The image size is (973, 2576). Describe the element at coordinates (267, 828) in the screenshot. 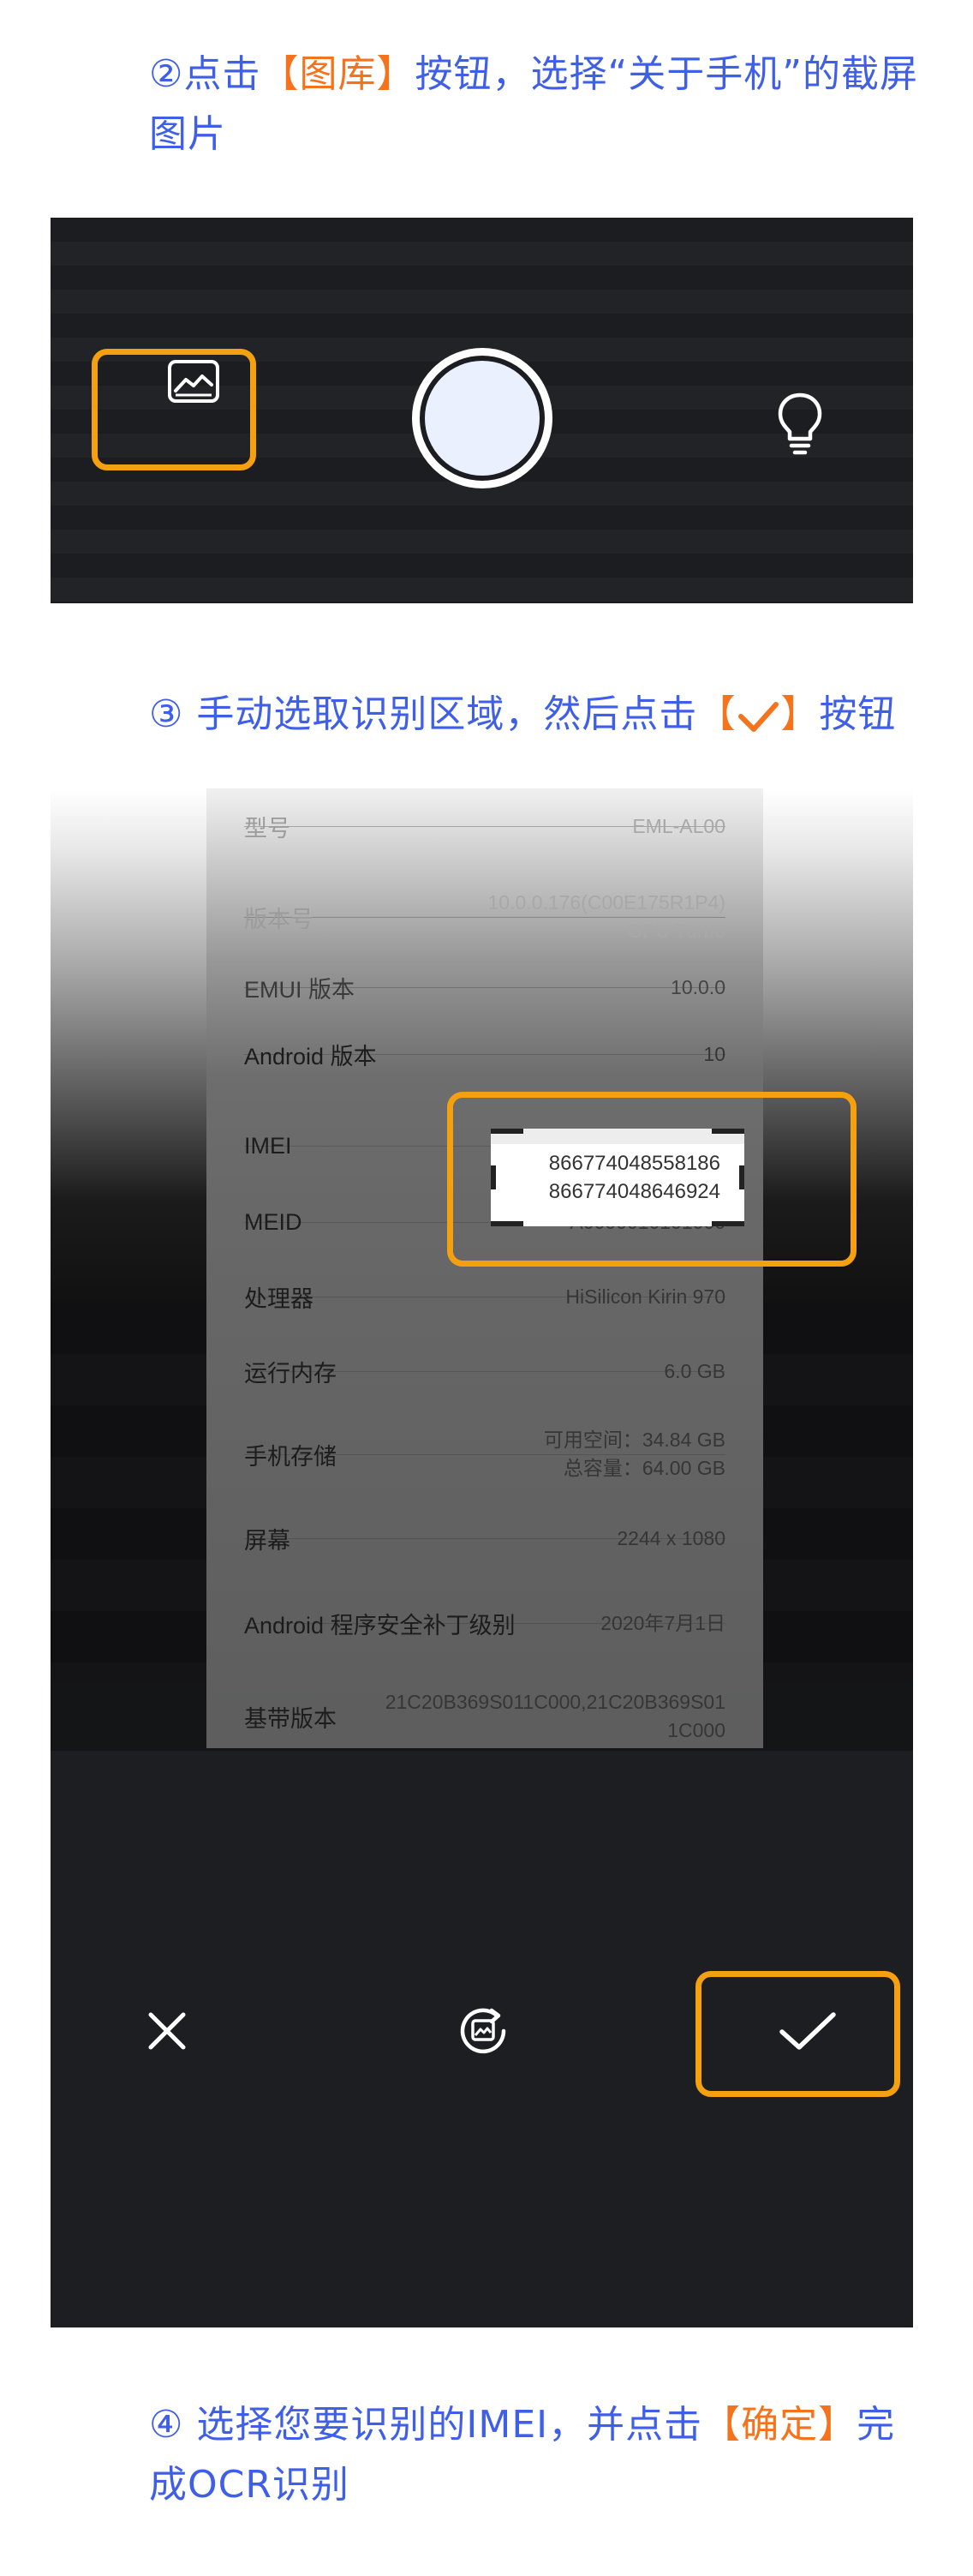

I see `row-label: 型号` at that location.